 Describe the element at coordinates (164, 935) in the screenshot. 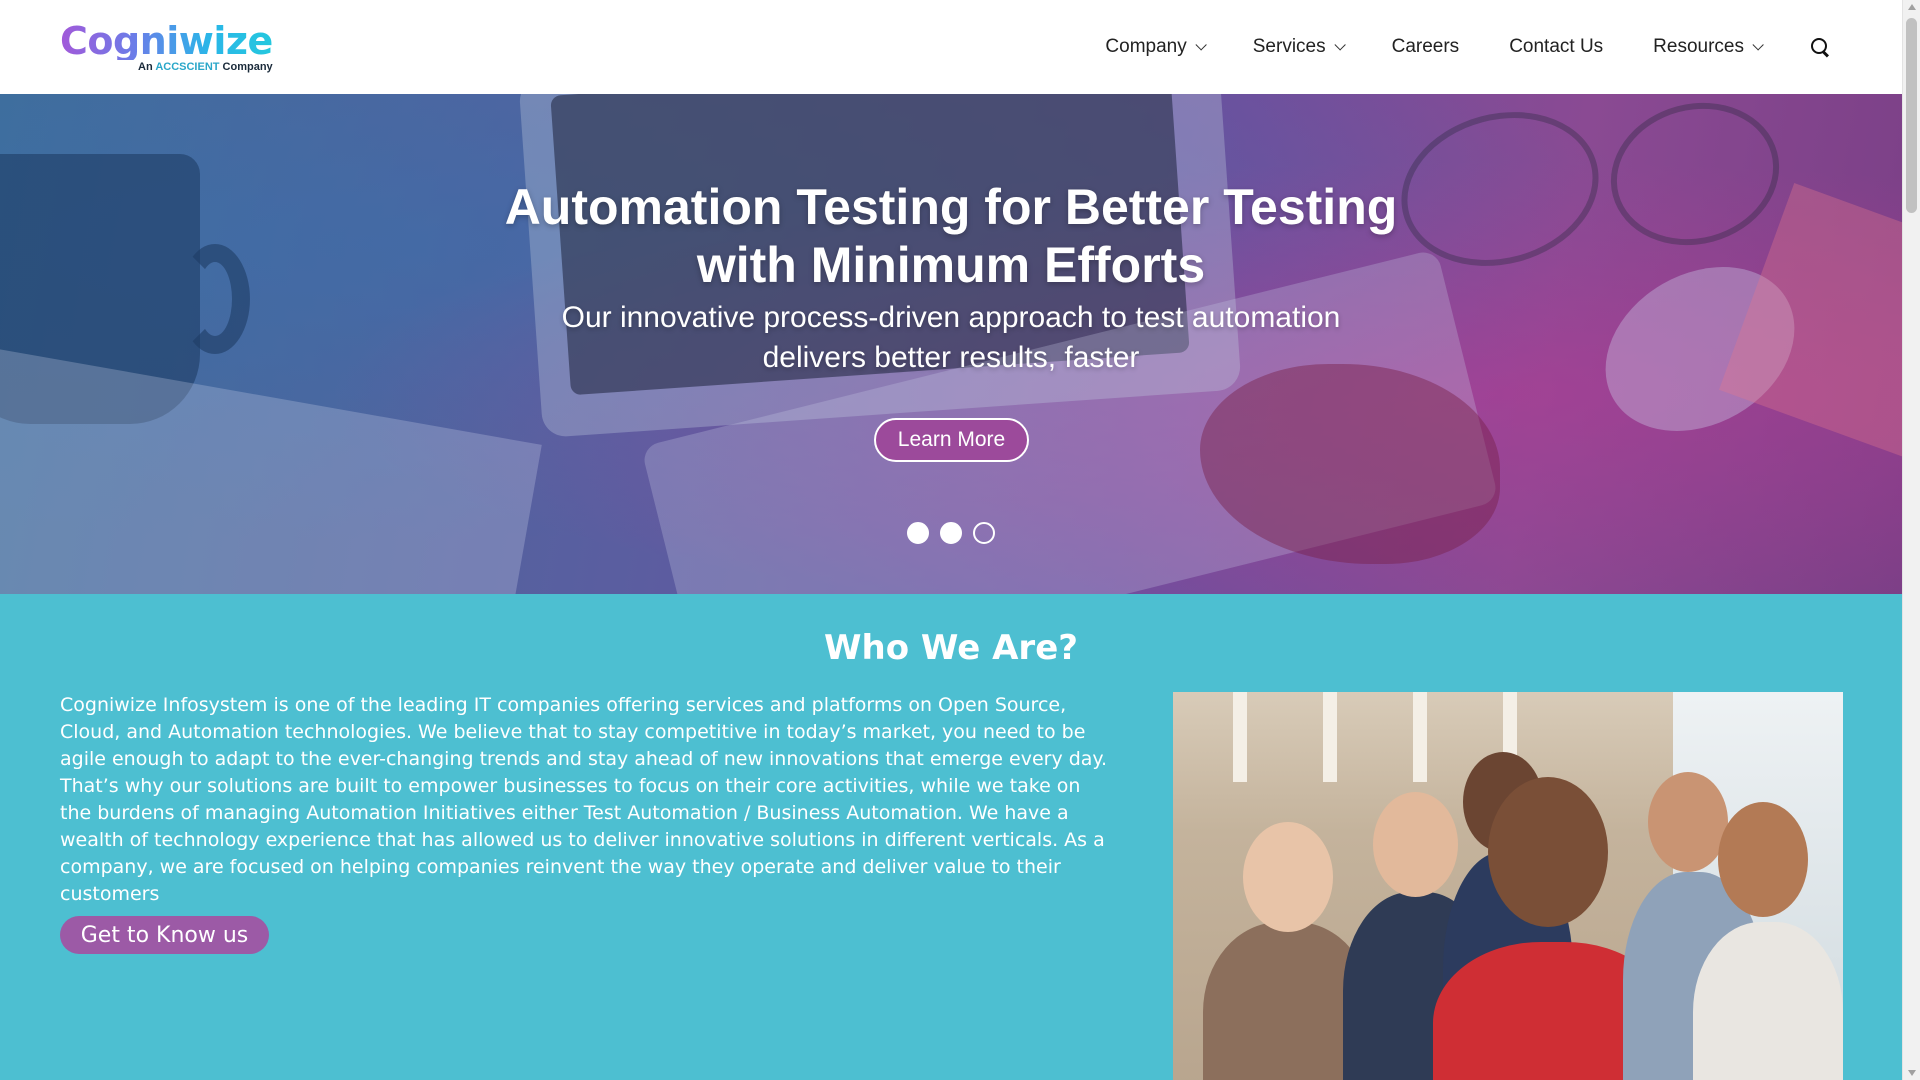

I see `get-to-know-us-button: Get to Know us` at that location.